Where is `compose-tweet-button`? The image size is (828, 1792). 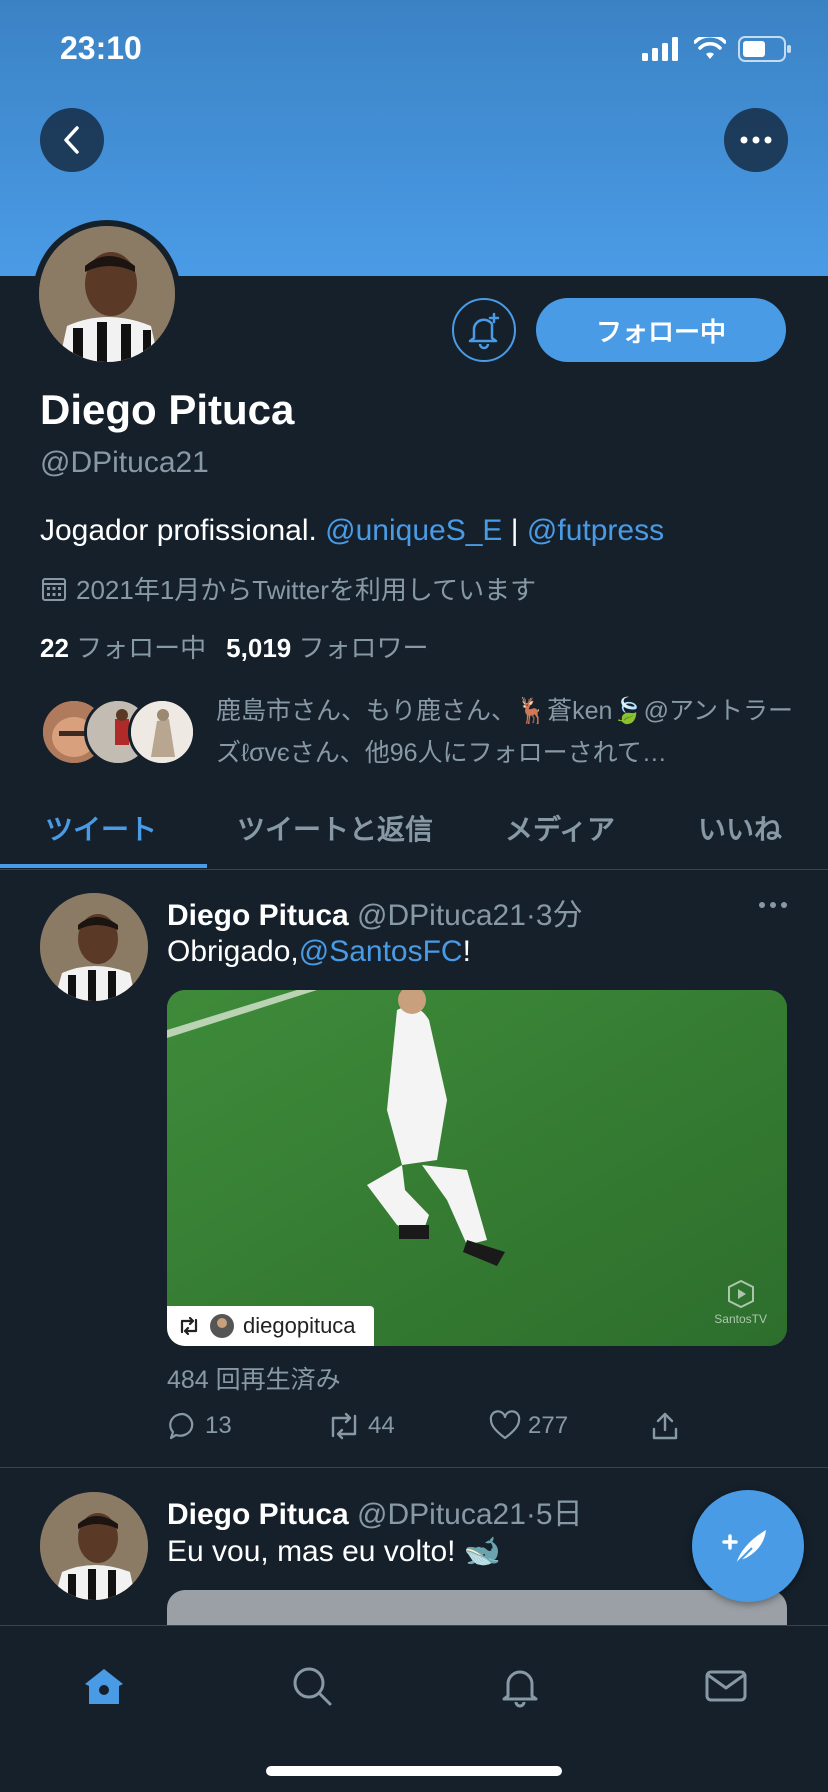
compose-tweet-button is located at coordinates (748, 1546).